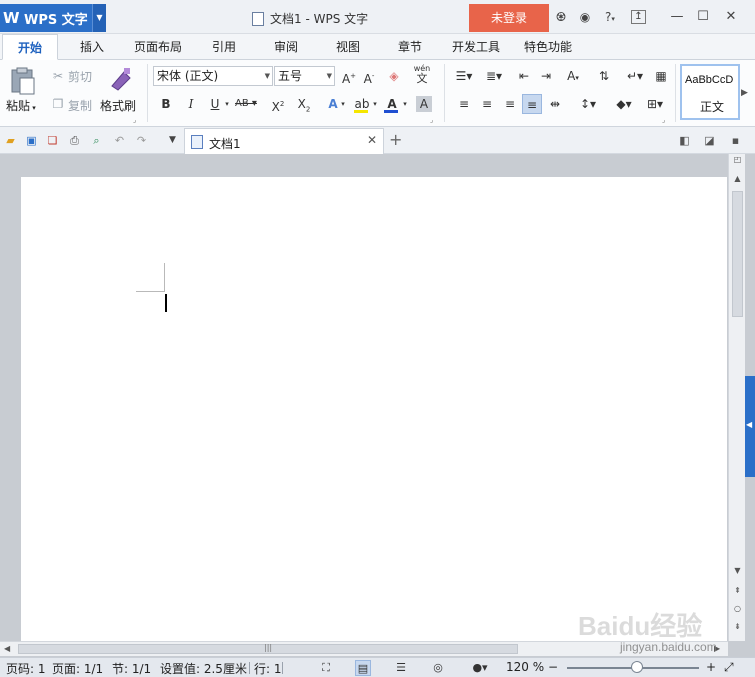 The width and height of the screenshot is (755, 677). Describe the element at coordinates (362, 104) in the screenshot. I see `highlight-icon: ab` at that location.